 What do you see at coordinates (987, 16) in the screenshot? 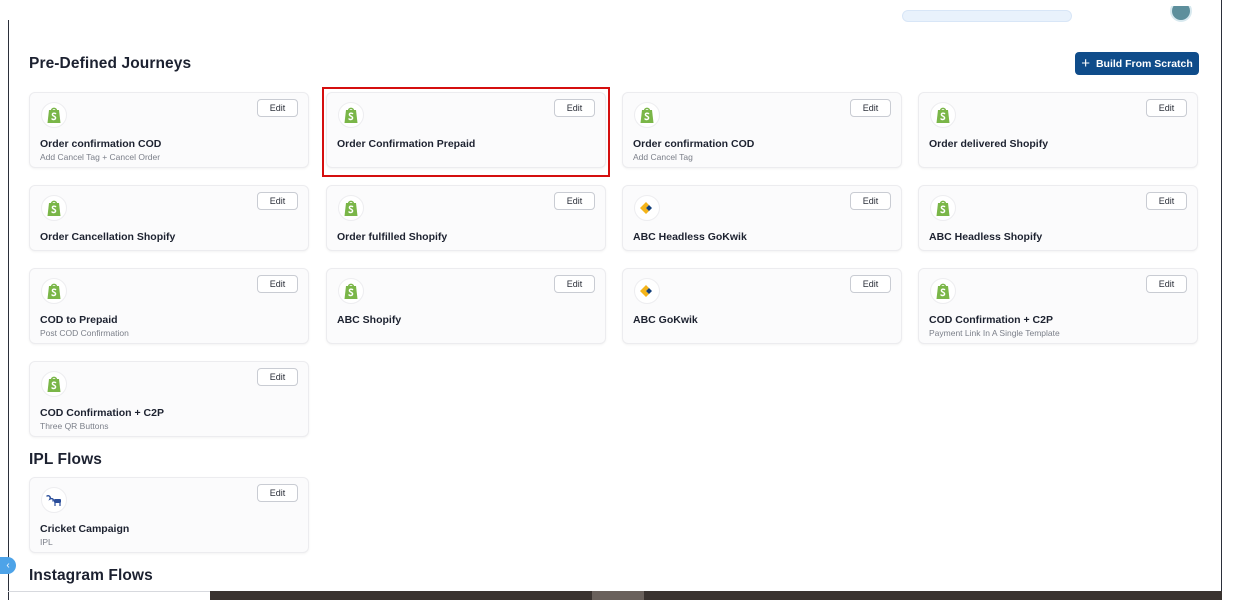
I see `top-search-bar` at bounding box center [987, 16].